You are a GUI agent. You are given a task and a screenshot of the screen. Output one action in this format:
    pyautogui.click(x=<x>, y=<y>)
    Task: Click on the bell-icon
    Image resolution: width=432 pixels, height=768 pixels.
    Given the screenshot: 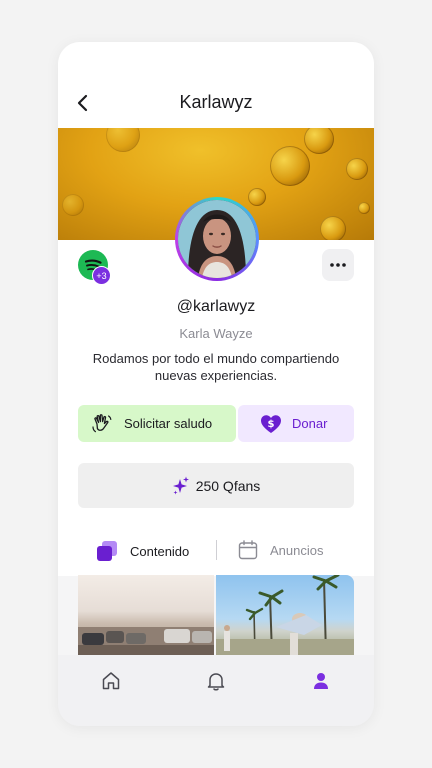 What is the action you would take?
    pyautogui.click(x=216, y=682)
    